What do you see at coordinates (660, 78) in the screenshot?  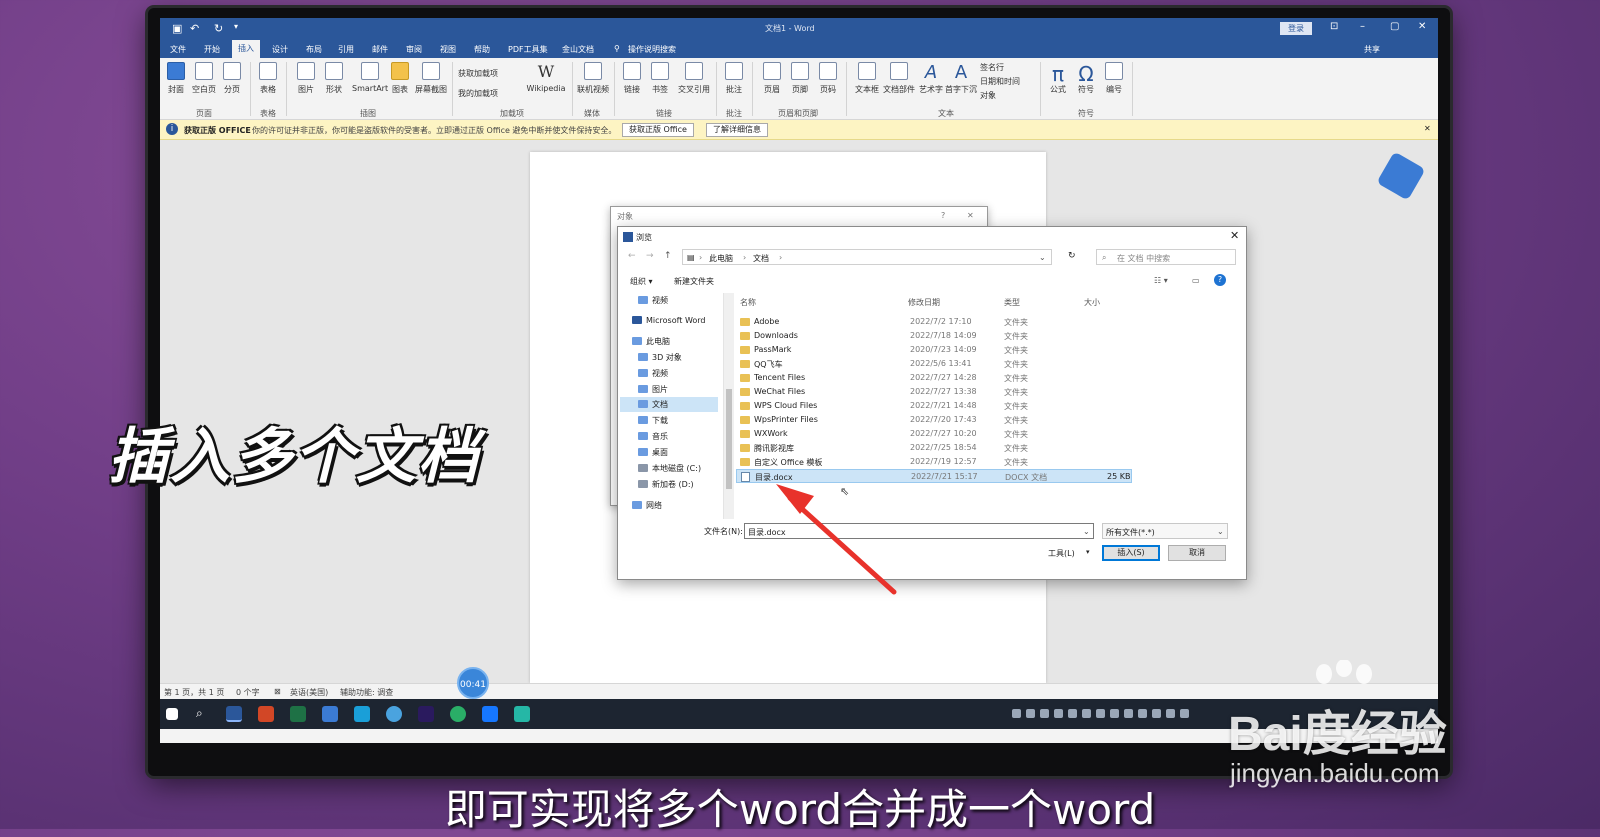 I see `bookmark-button: 书签` at bounding box center [660, 78].